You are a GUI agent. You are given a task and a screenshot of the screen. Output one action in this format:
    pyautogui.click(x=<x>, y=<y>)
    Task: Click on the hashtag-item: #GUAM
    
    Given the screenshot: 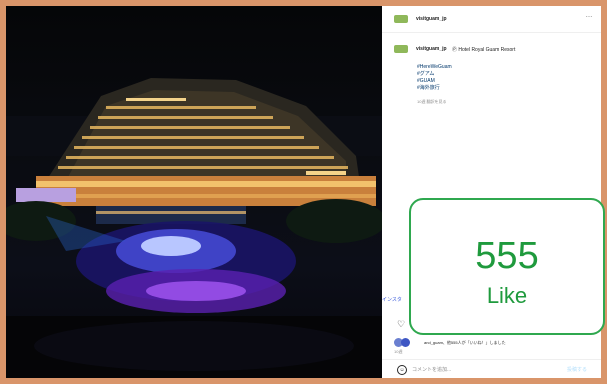 What is the action you would take?
    pyautogui.click(x=434, y=81)
    